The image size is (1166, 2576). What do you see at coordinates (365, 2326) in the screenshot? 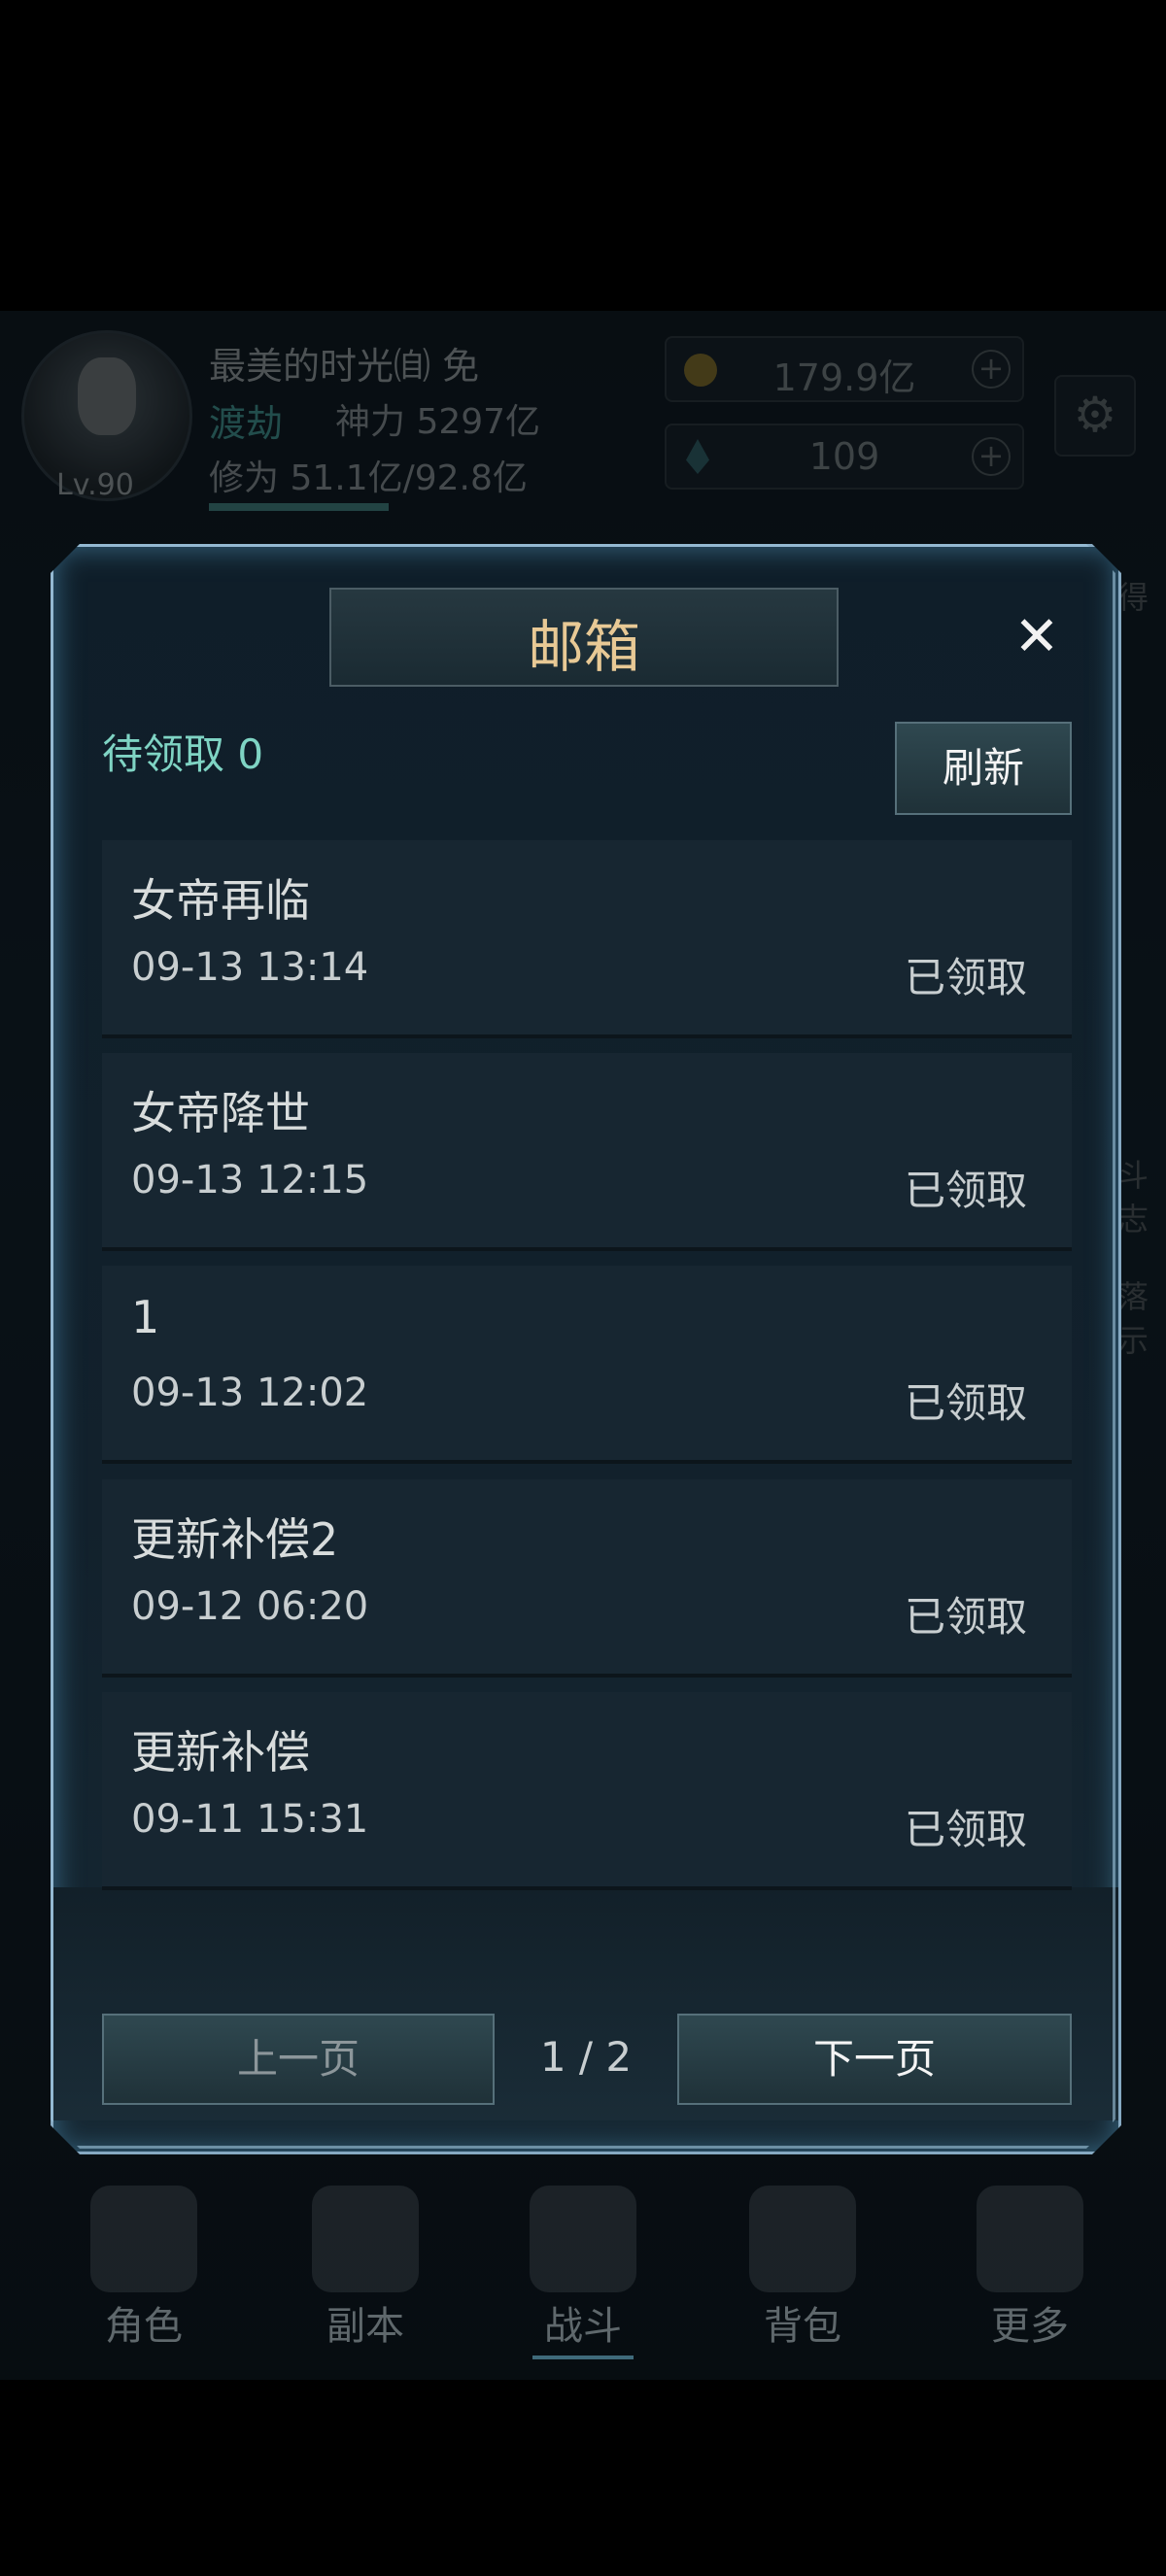
I see `nav-dungeon-label: 副本` at bounding box center [365, 2326].